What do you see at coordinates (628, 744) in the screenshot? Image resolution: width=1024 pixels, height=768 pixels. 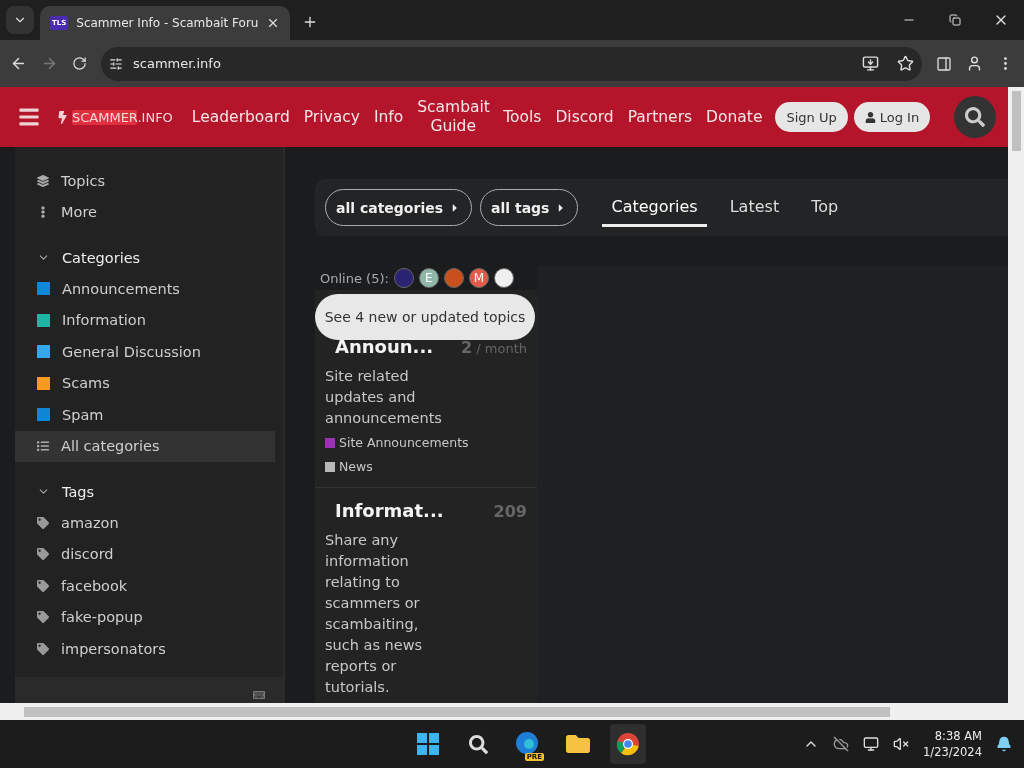 I see `chrome-icon` at bounding box center [628, 744].